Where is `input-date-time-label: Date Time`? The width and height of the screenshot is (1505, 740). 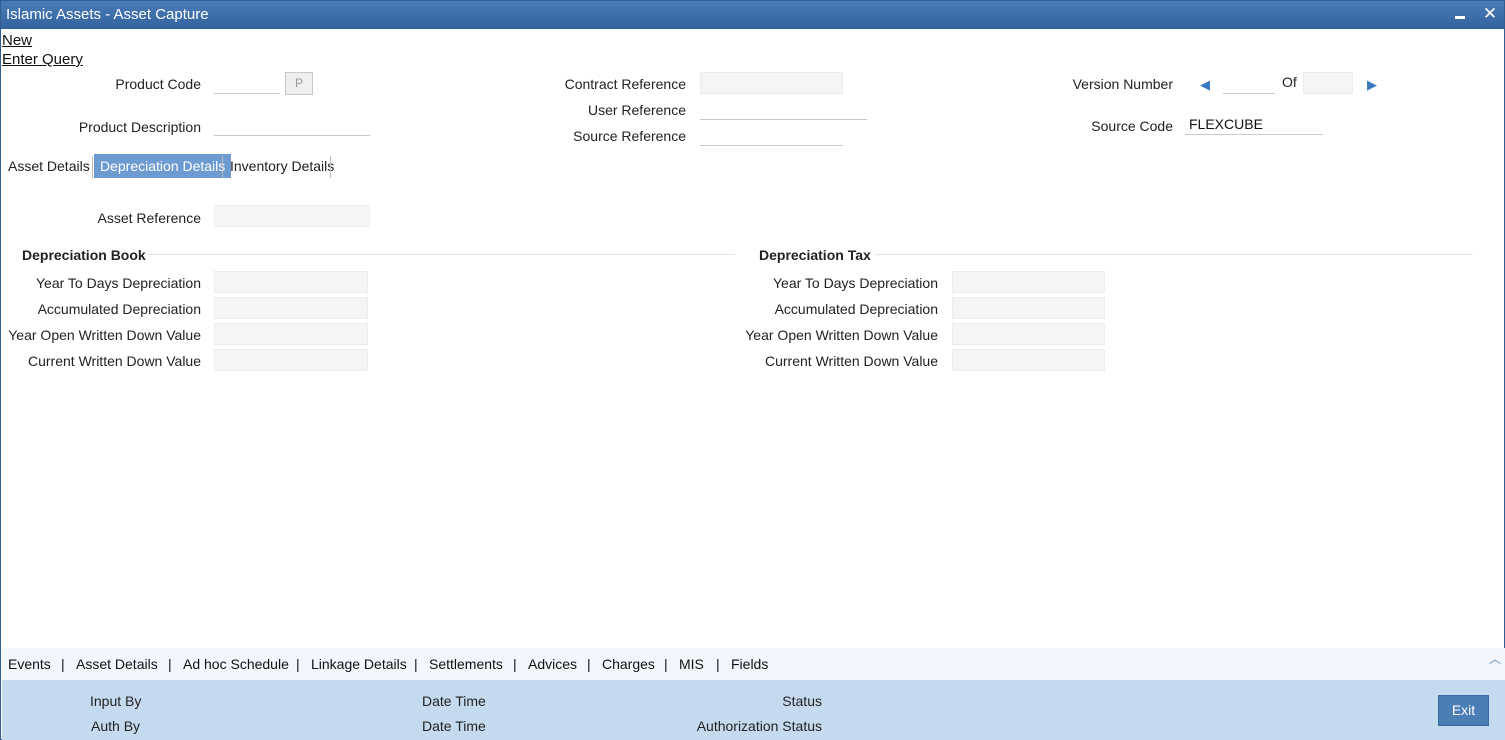 input-date-time-label: Date Time is located at coordinates (454, 701).